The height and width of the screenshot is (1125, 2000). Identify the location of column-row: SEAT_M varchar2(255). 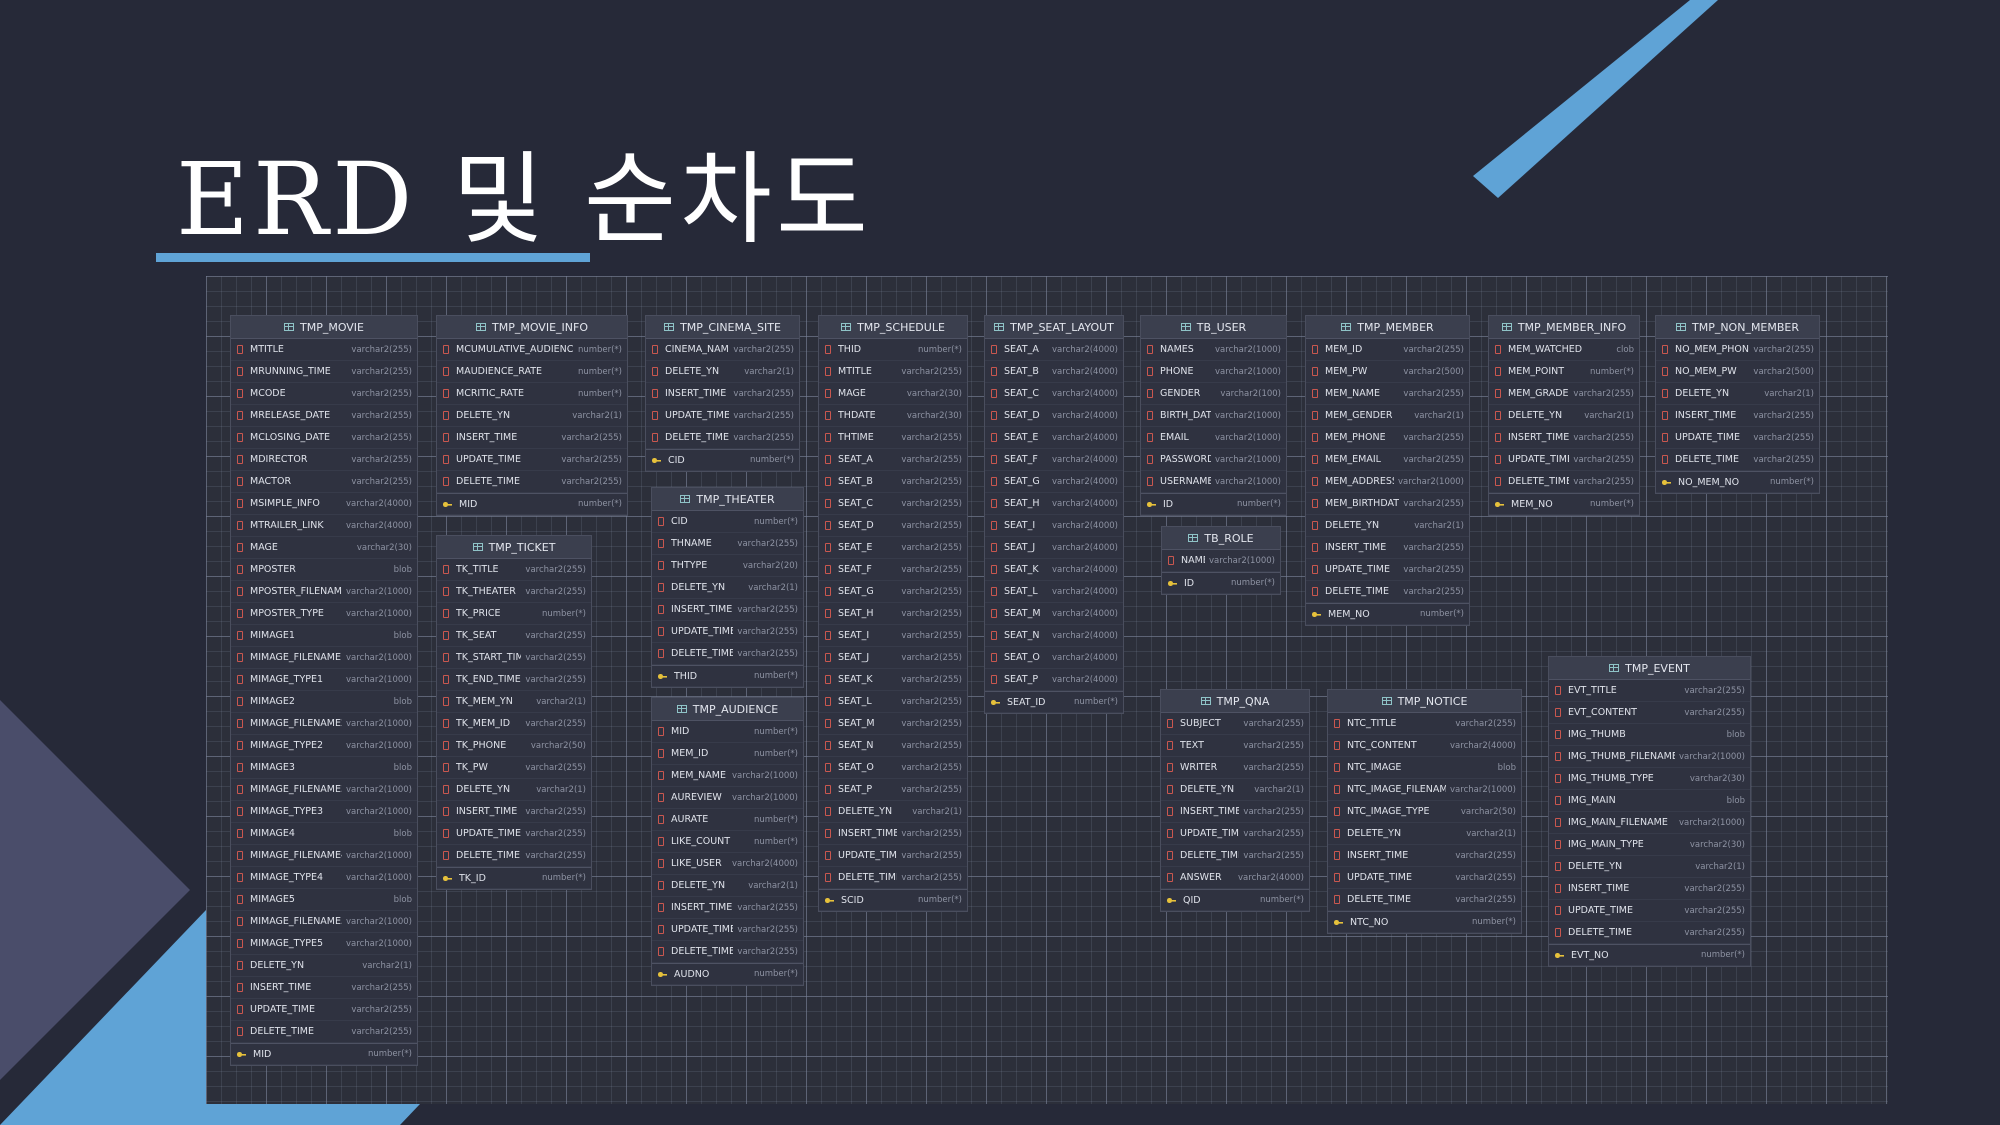
(893, 724).